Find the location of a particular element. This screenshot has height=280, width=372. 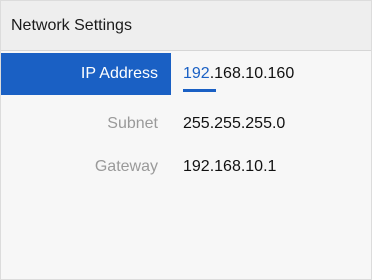

subnet-row: Subnet 255.255.255.0 is located at coordinates (186, 124).